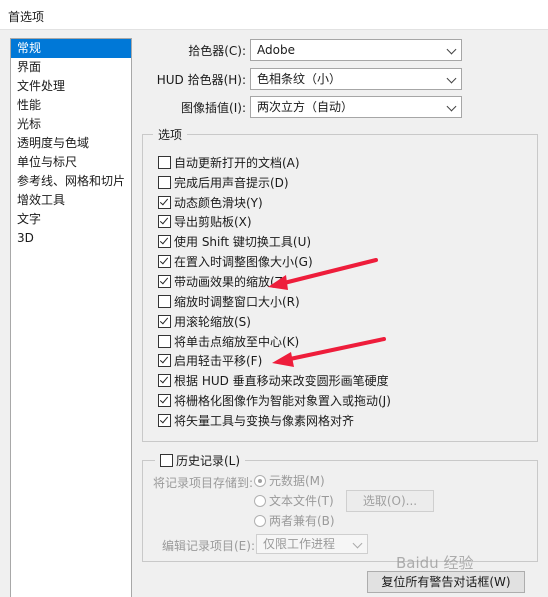  Describe the element at coordinates (71, 124) in the screenshot. I see `sidebar-item-cursors: 光标` at that location.